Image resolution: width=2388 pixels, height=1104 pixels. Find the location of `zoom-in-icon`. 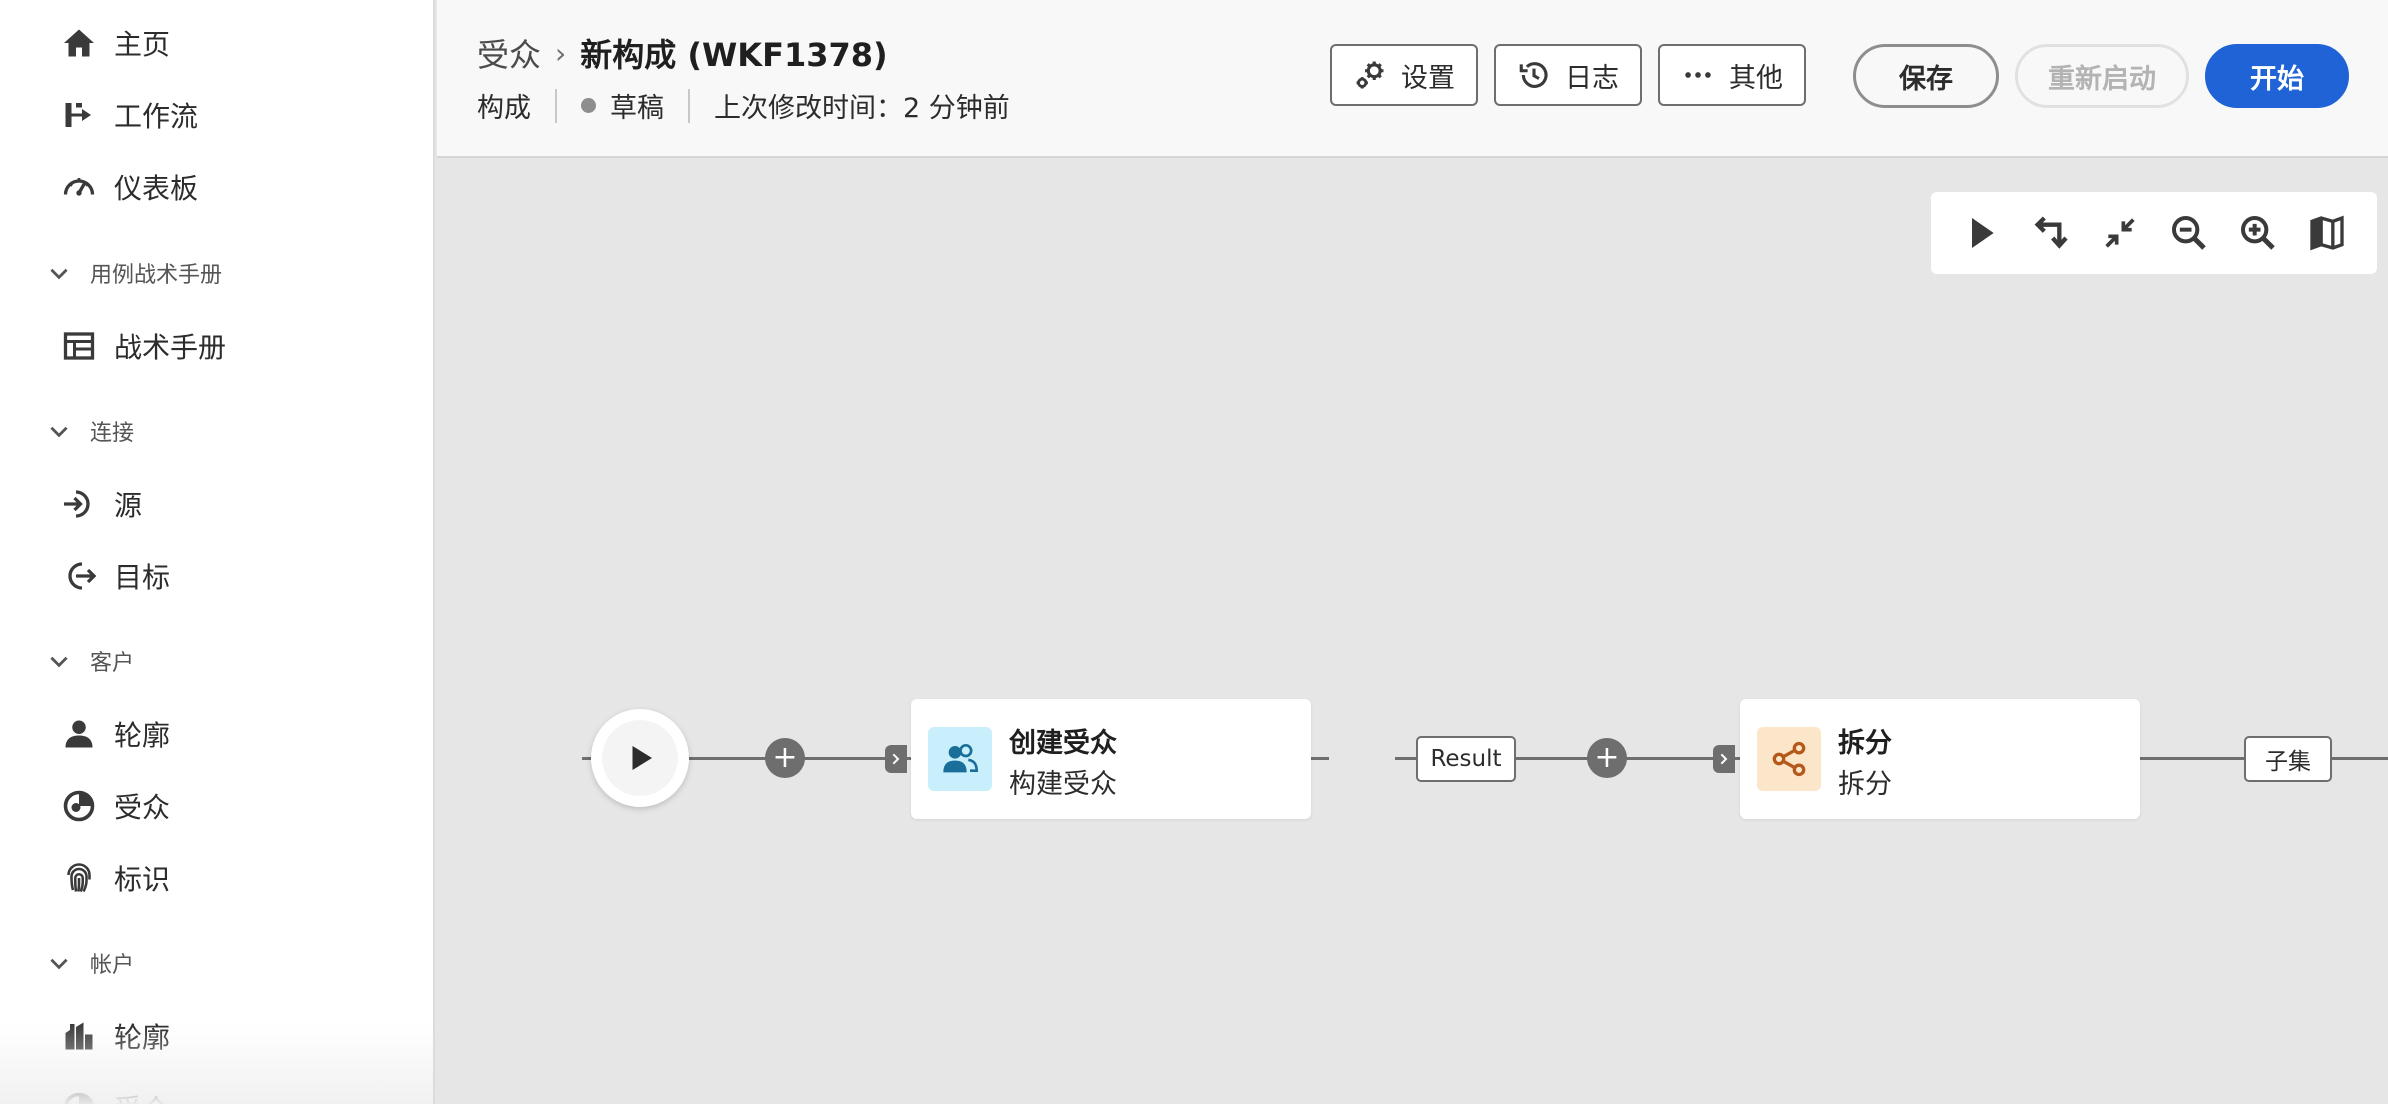

zoom-in-icon is located at coordinates (2257, 233).